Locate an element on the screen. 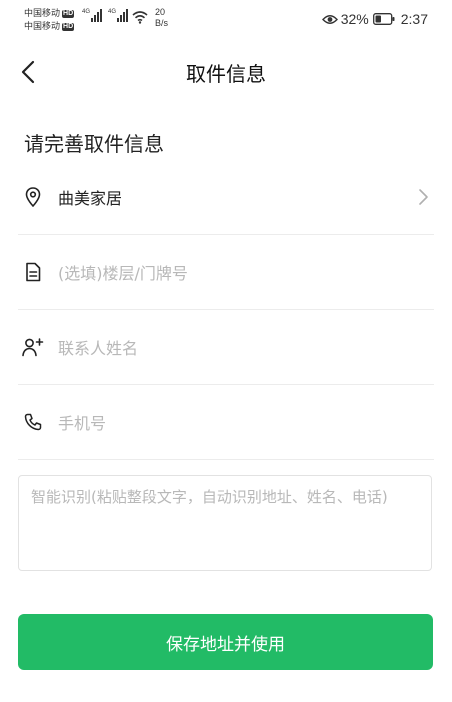 The width and height of the screenshot is (452, 702). status-right: 32% 2:37 is located at coordinates (374, 19).